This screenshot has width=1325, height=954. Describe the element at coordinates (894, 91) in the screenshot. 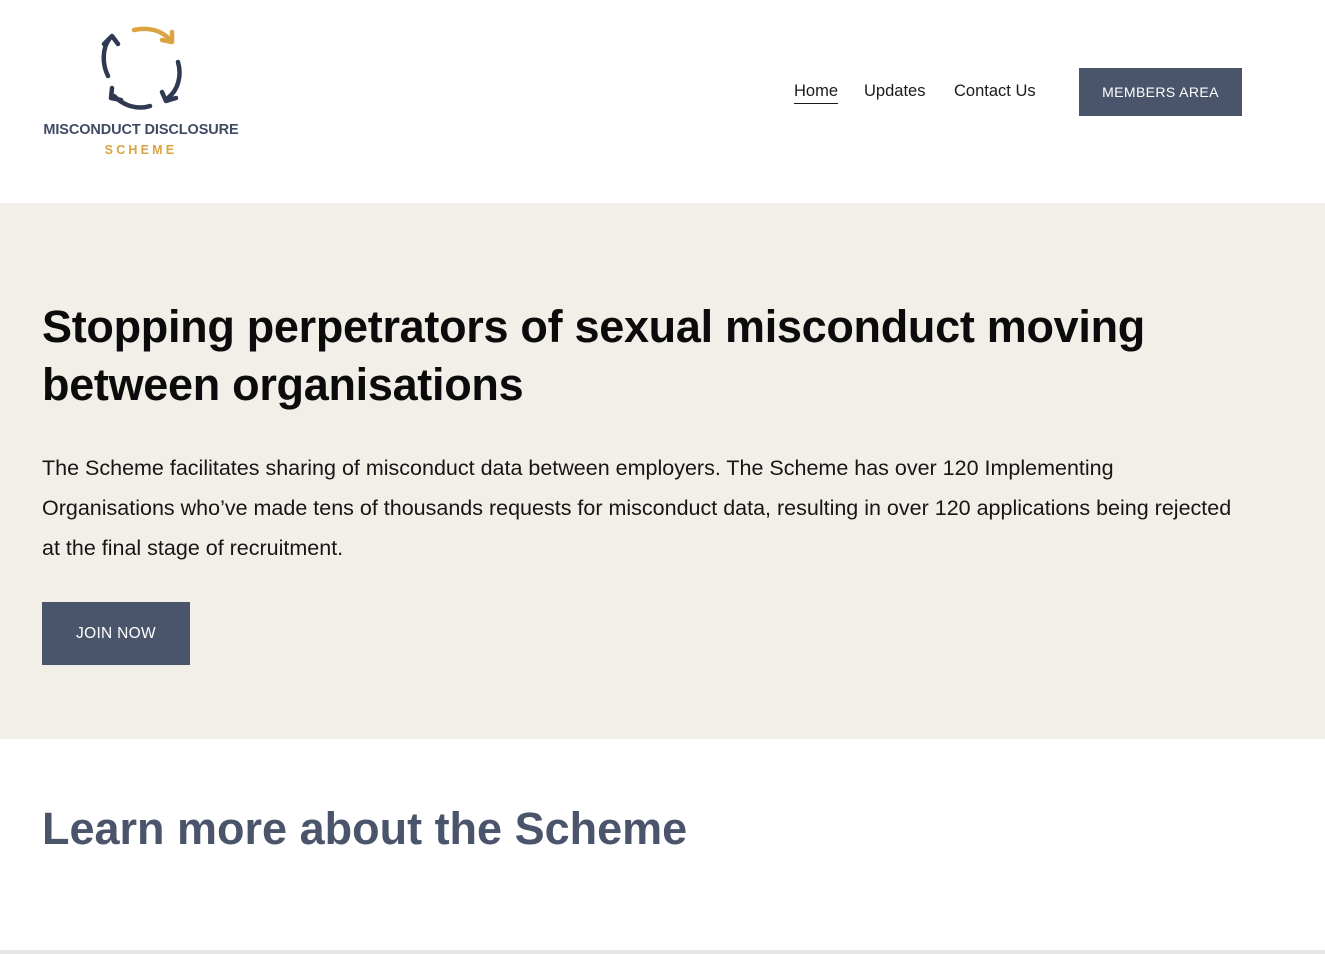

I see `nav-updates-link: Updates` at that location.